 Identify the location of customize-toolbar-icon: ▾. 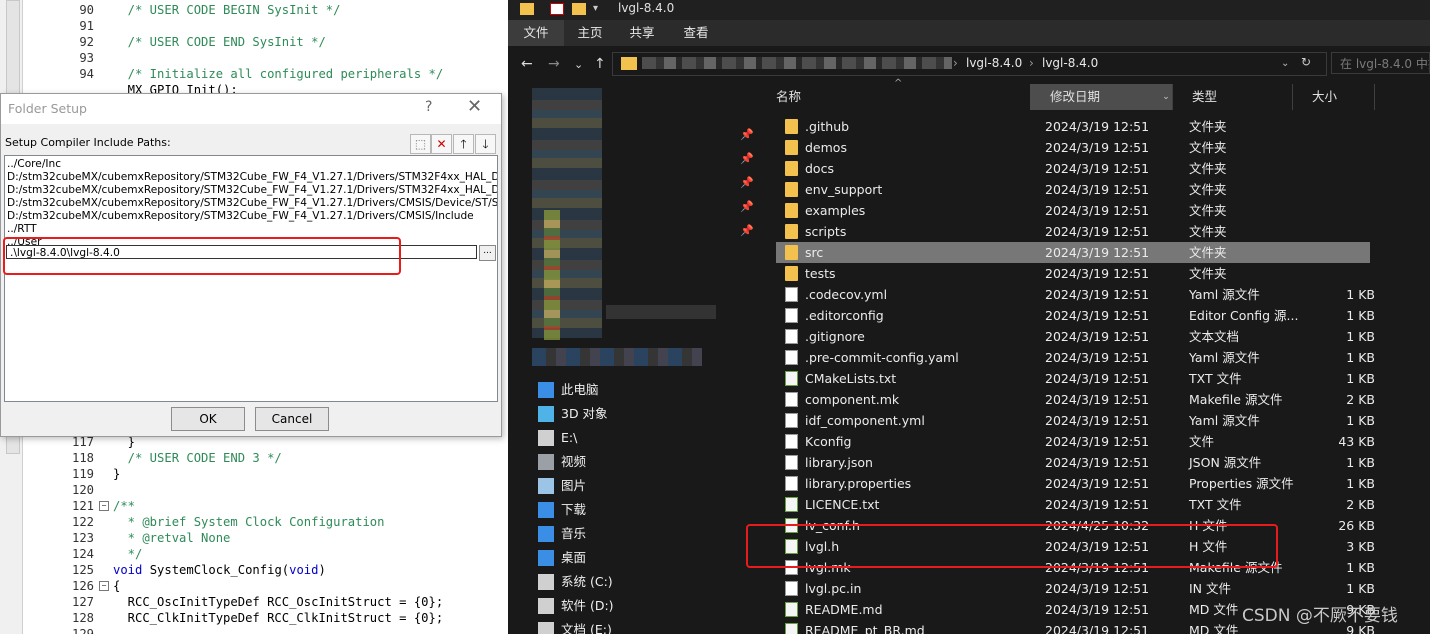
(595, 8).